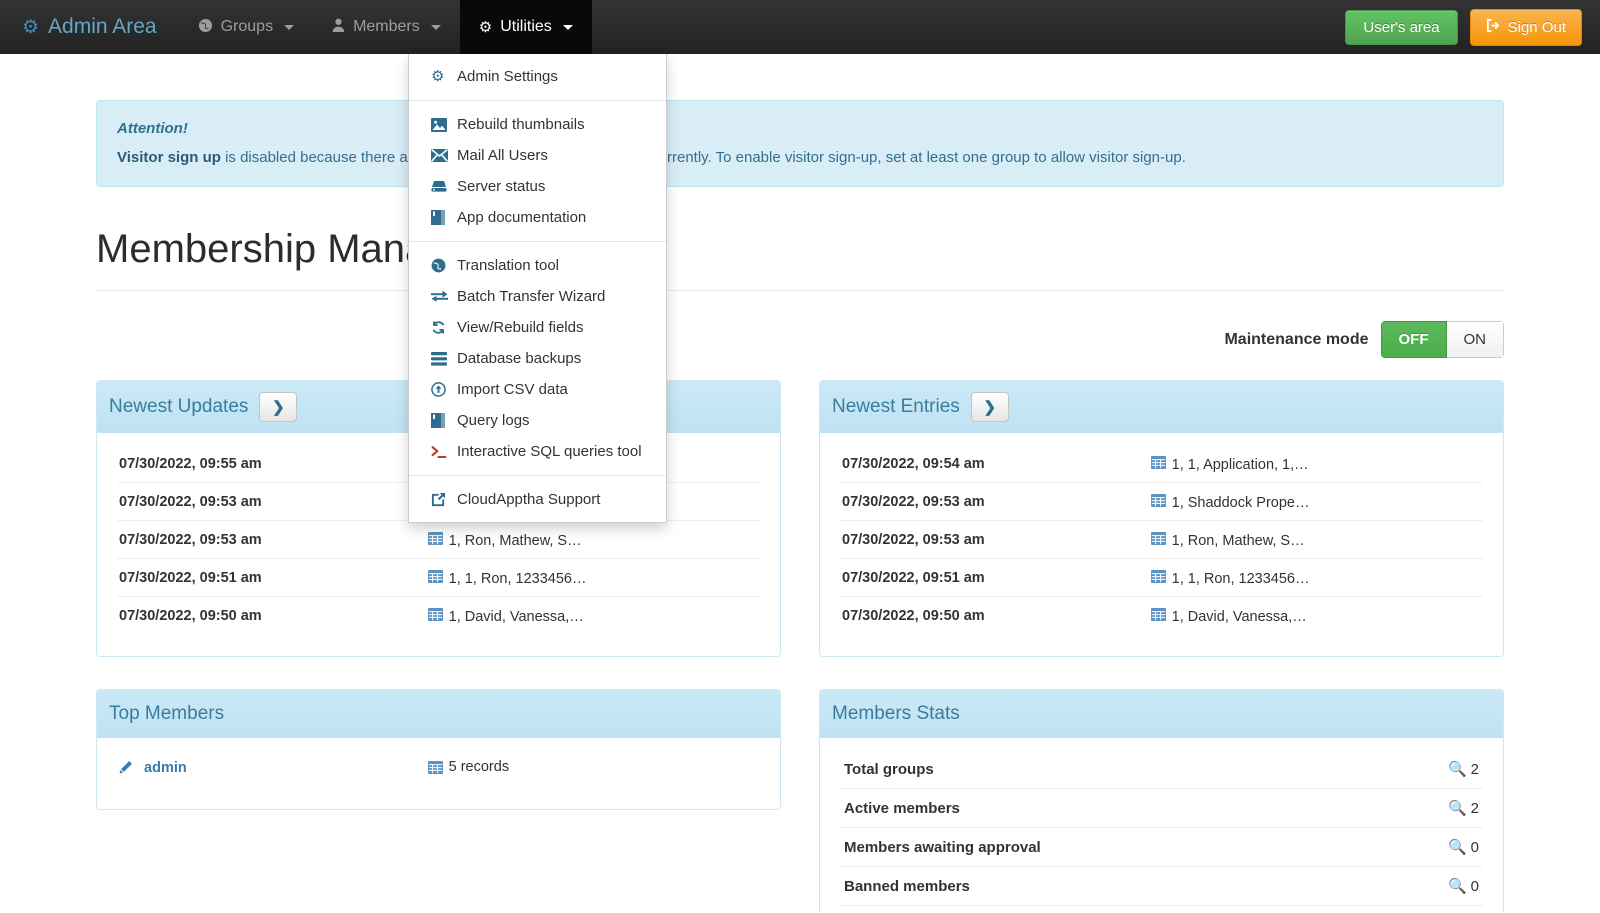 This screenshot has width=1600, height=913. I want to click on maintenance-on-option: ON, so click(1475, 339).